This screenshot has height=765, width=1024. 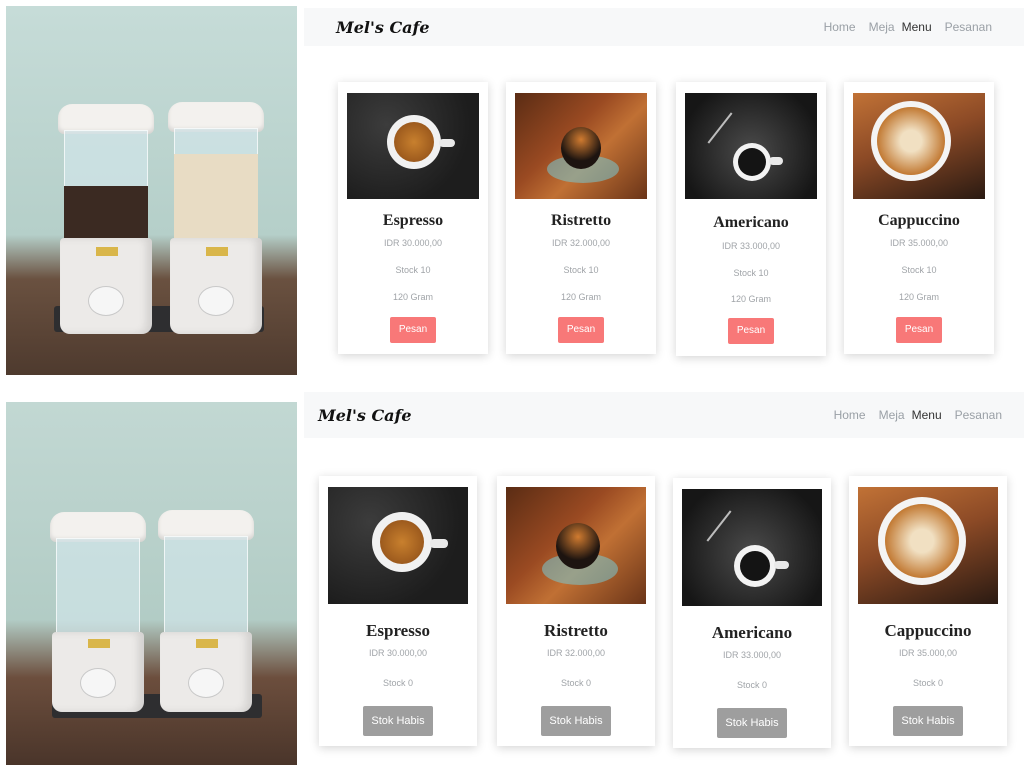 I want to click on dispenser-photo-full, so click(x=151, y=190).